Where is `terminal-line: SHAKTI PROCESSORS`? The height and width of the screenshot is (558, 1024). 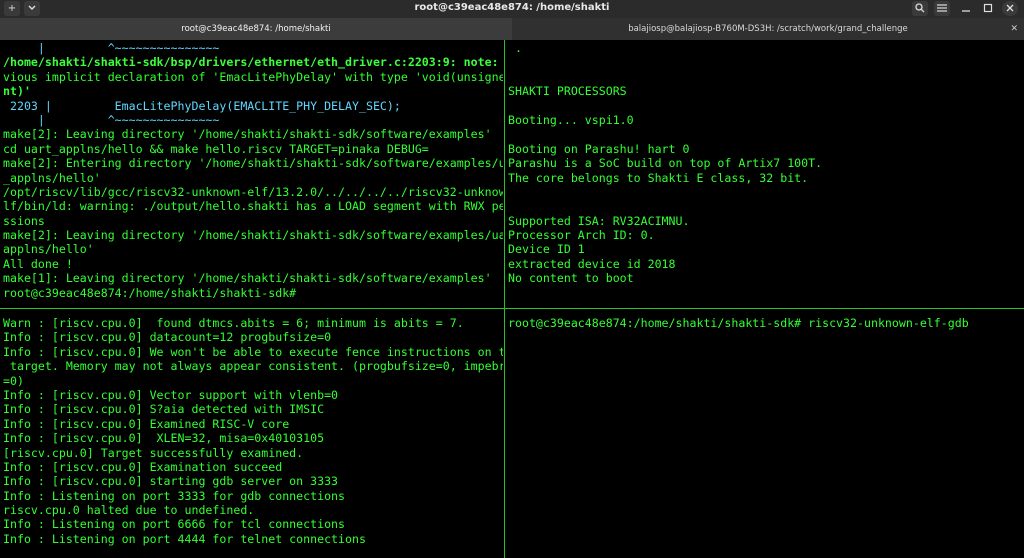 terminal-line: SHAKTI PROCESSORS is located at coordinates (567, 91).